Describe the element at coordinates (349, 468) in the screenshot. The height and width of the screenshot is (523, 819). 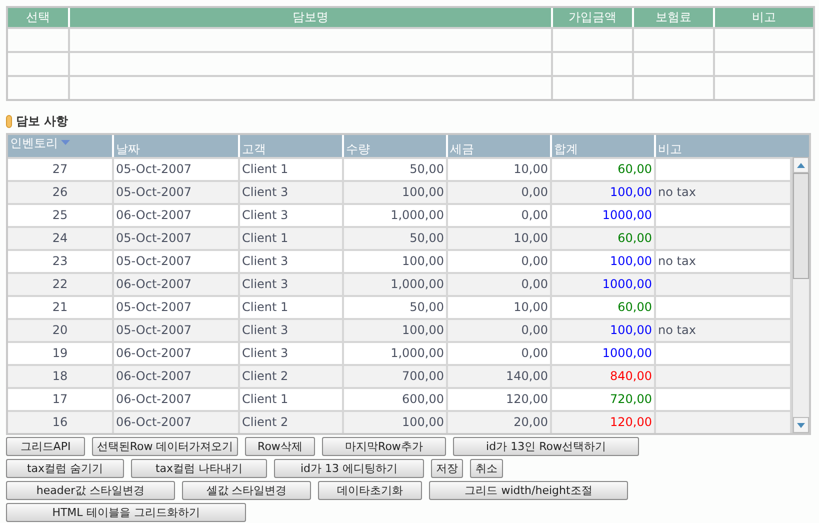
I see `action-button: id가 13 에디팅하기` at that location.